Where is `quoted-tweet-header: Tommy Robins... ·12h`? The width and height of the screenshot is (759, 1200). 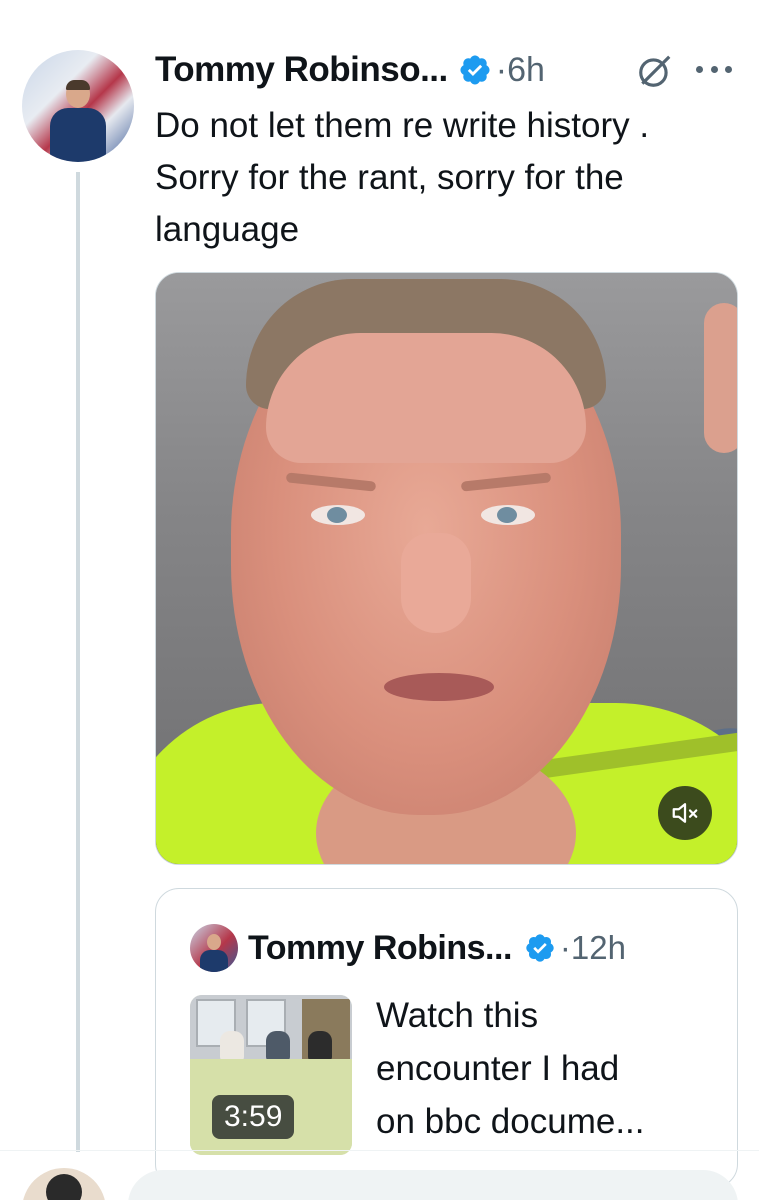 quoted-tweet-header: Tommy Robins... ·12h is located at coordinates (437, 948).